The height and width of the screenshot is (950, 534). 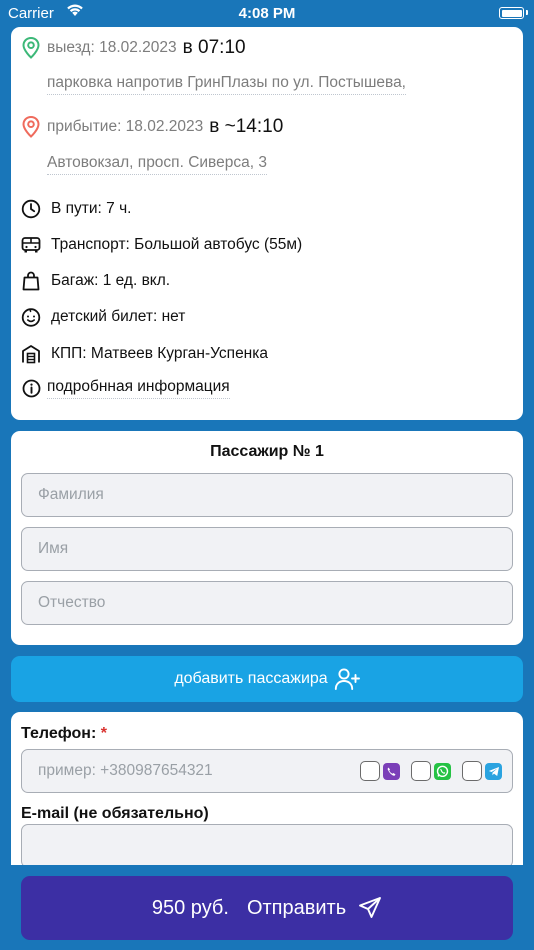 I want to click on more-info-link: подробнная информация, so click(x=138, y=388).